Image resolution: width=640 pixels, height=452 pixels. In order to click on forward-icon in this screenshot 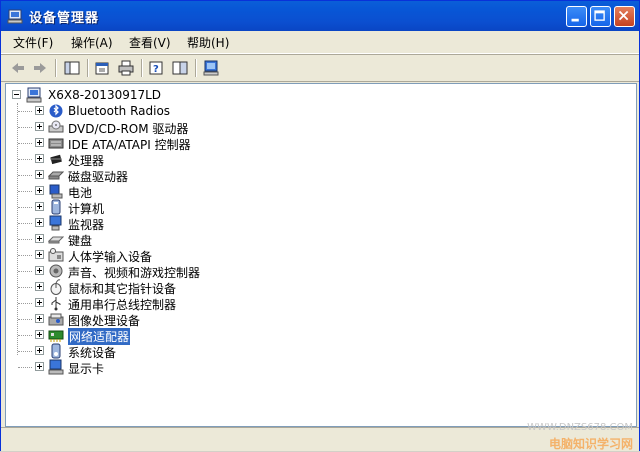, I will do `click(40, 68)`.